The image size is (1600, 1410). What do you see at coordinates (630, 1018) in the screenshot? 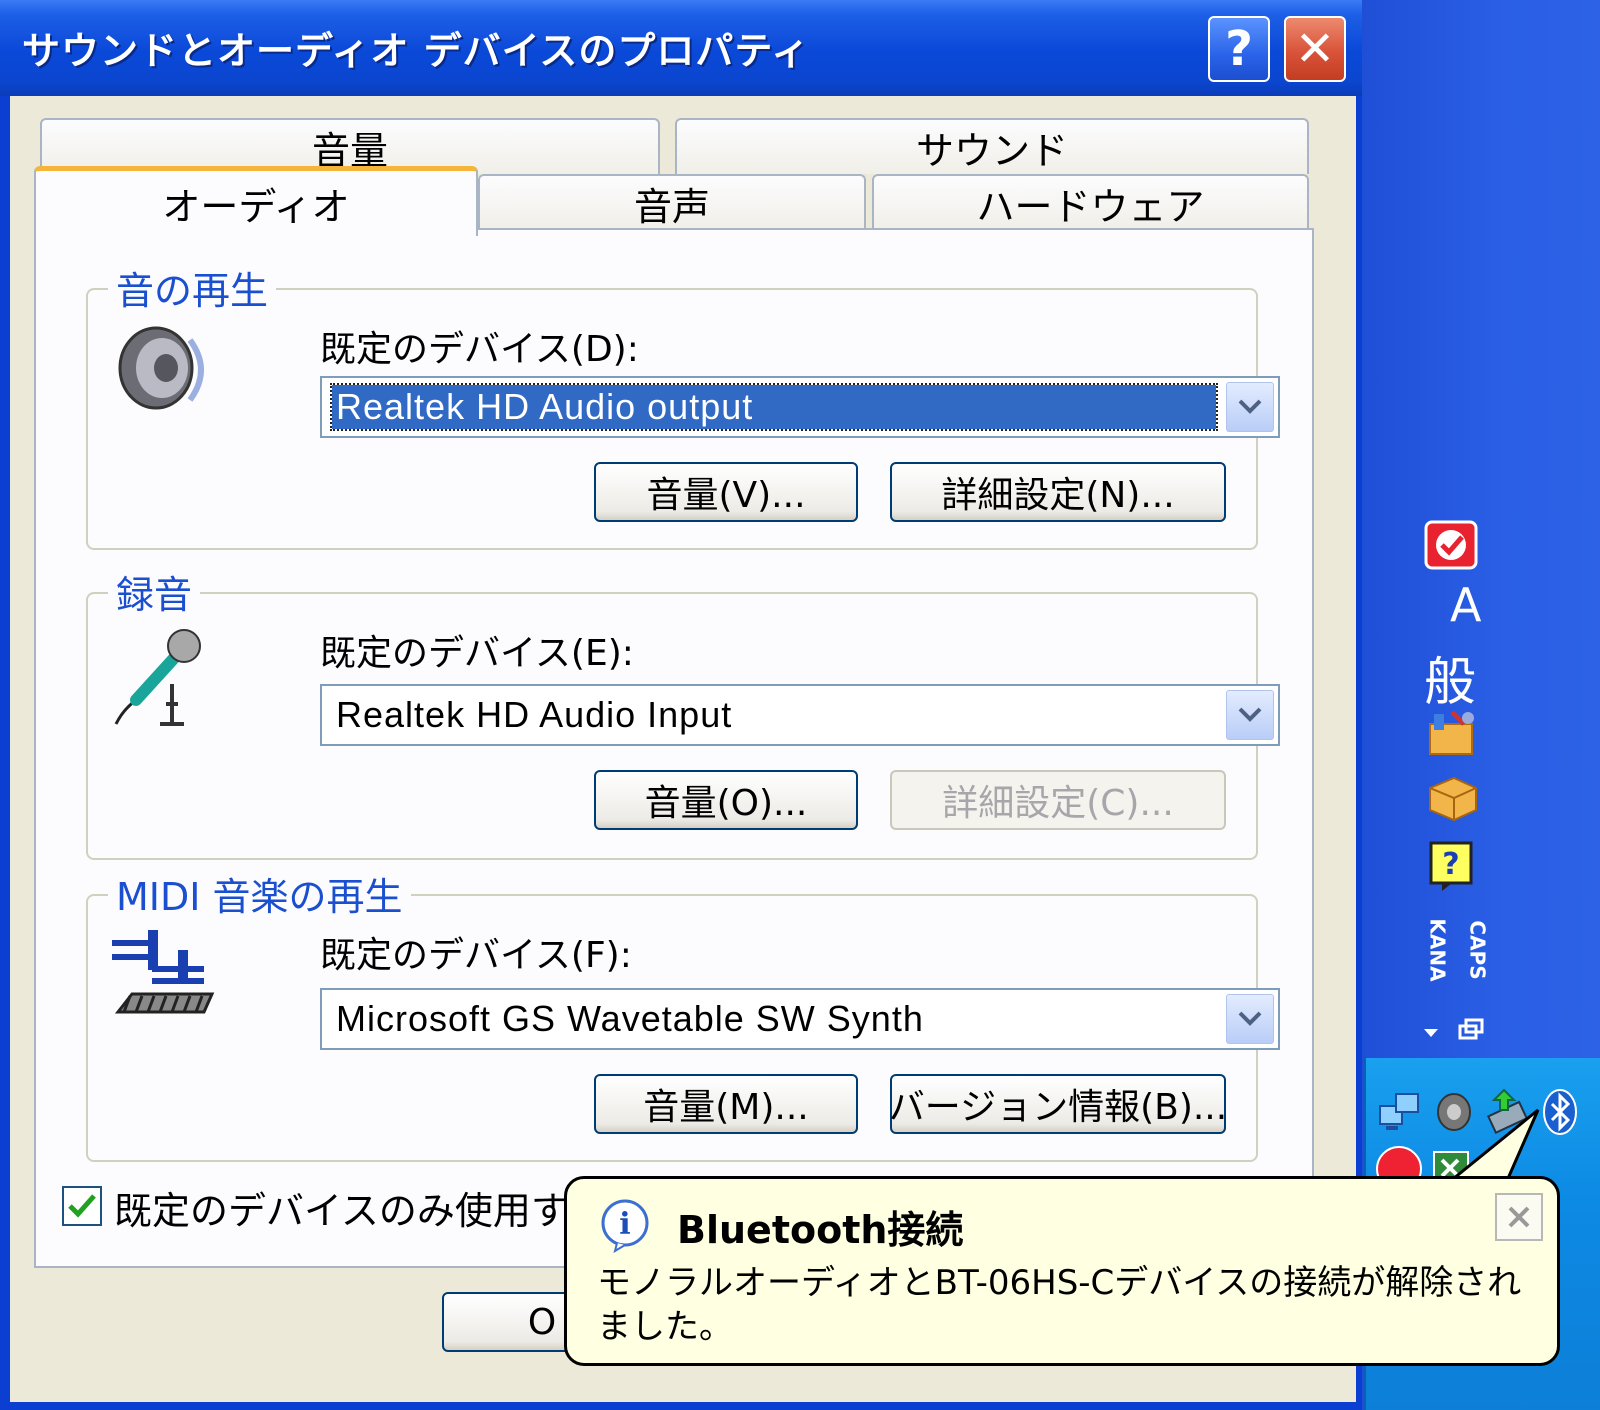
I see `midi-device-value: Microsoft GS Wavetable SW Synth` at bounding box center [630, 1018].